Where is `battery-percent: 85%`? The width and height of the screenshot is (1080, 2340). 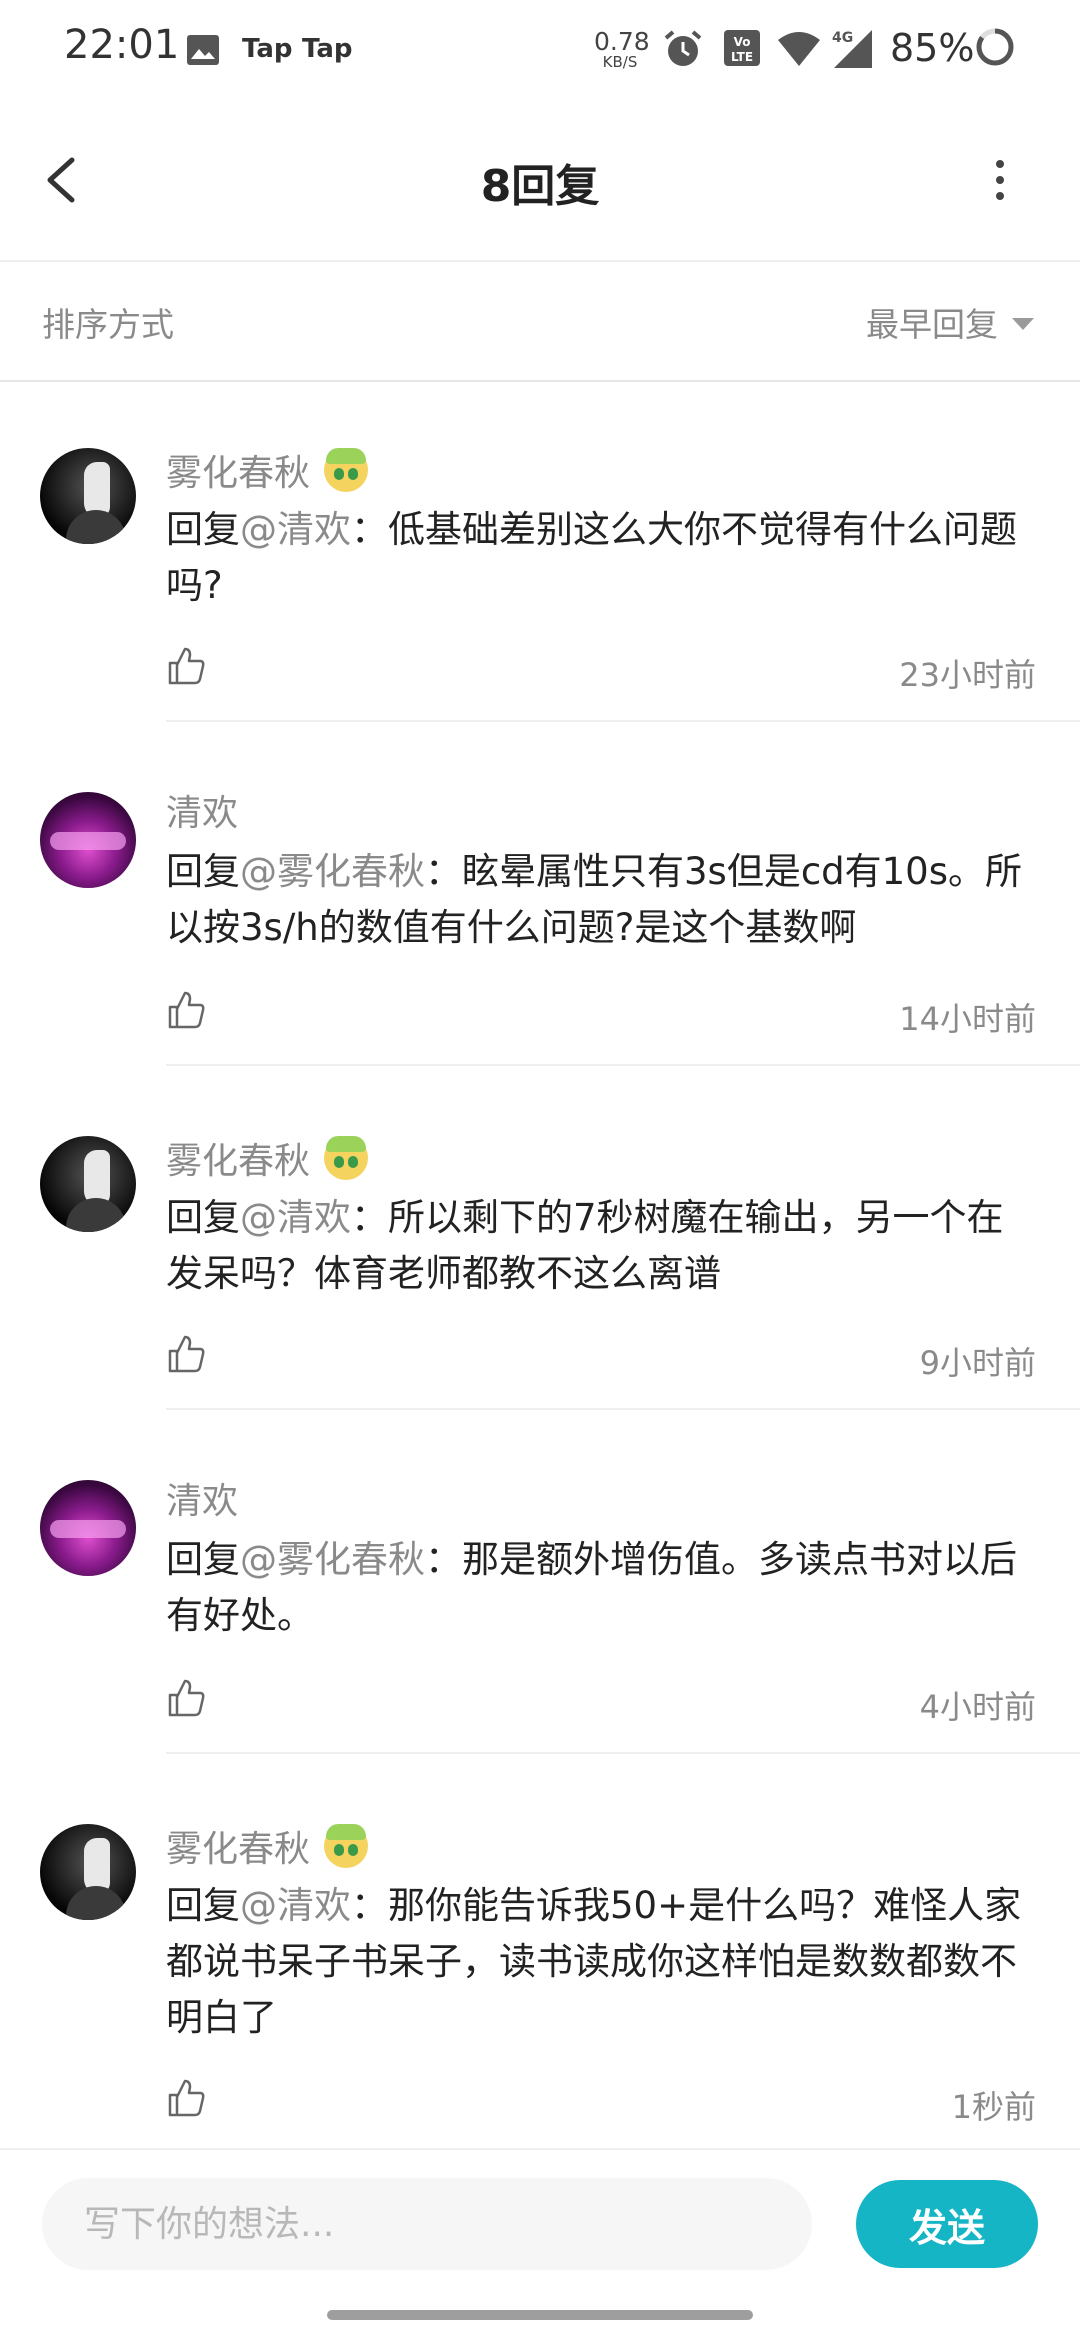 battery-percent: 85% is located at coordinates (932, 48).